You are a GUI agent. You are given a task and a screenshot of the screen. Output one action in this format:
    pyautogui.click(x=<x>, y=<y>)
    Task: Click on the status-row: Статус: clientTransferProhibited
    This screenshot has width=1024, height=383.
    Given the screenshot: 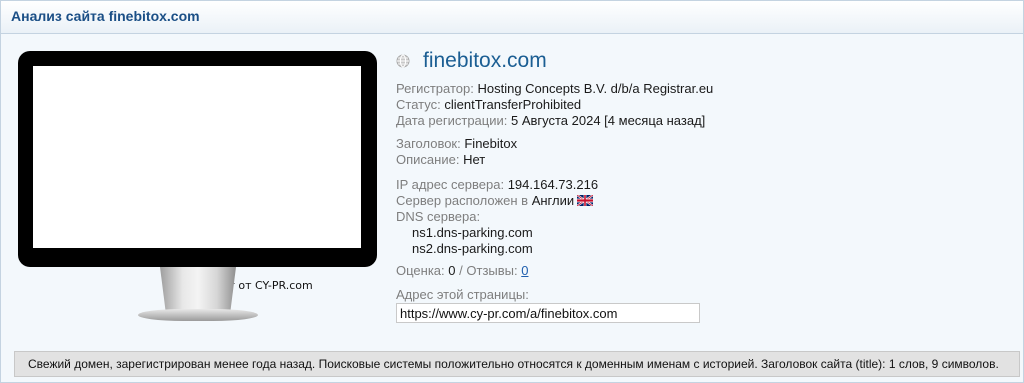 What is the action you would take?
    pyautogui.click(x=488, y=105)
    